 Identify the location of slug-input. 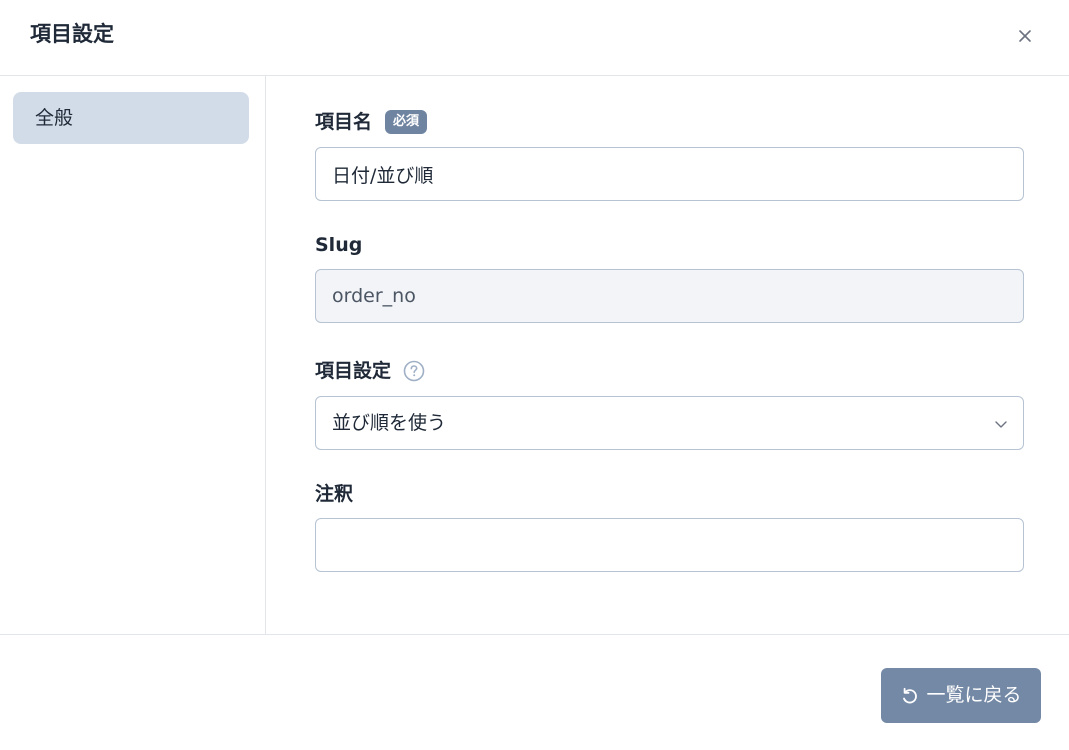
(669, 296).